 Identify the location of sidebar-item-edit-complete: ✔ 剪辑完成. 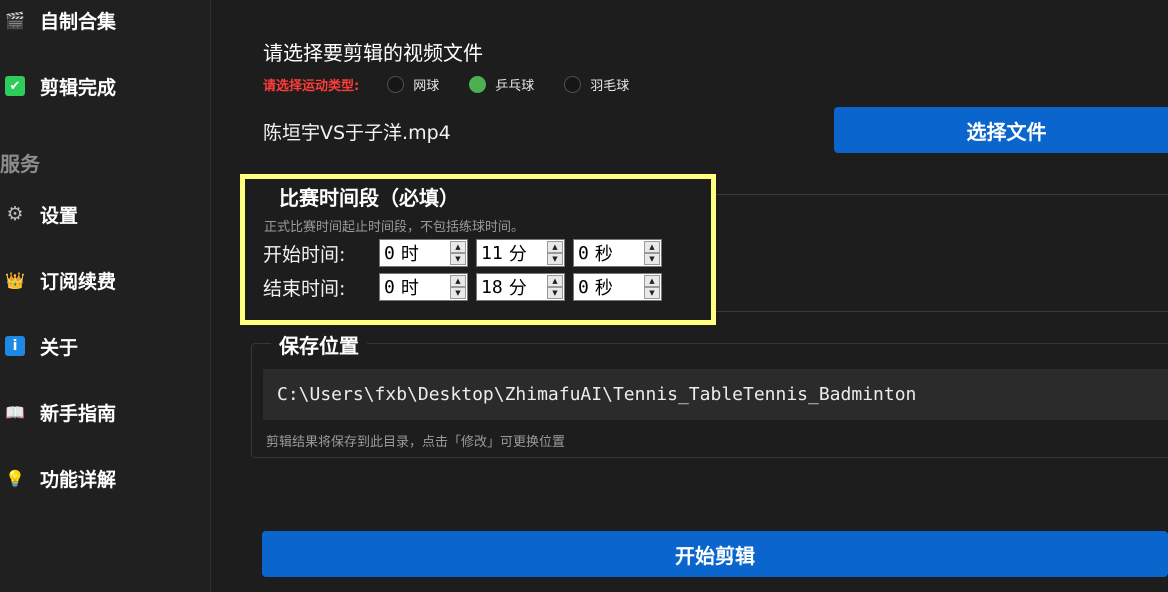
(105, 86).